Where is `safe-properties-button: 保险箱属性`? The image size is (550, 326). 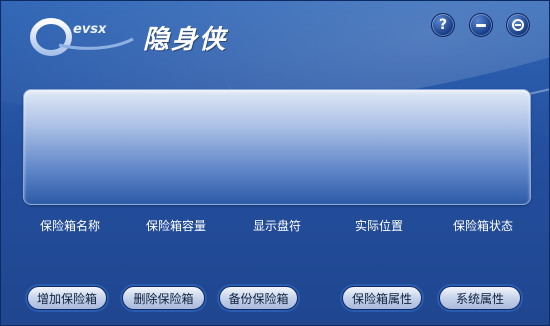
safe-properties-button: 保险箱属性 is located at coordinates (382, 298).